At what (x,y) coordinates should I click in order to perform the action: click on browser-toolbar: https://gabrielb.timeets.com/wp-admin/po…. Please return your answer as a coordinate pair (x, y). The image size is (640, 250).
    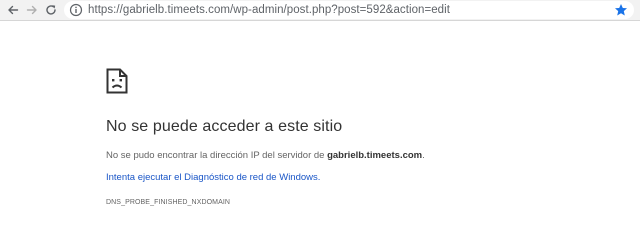
    Looking at the image, I should click on (320, 10).